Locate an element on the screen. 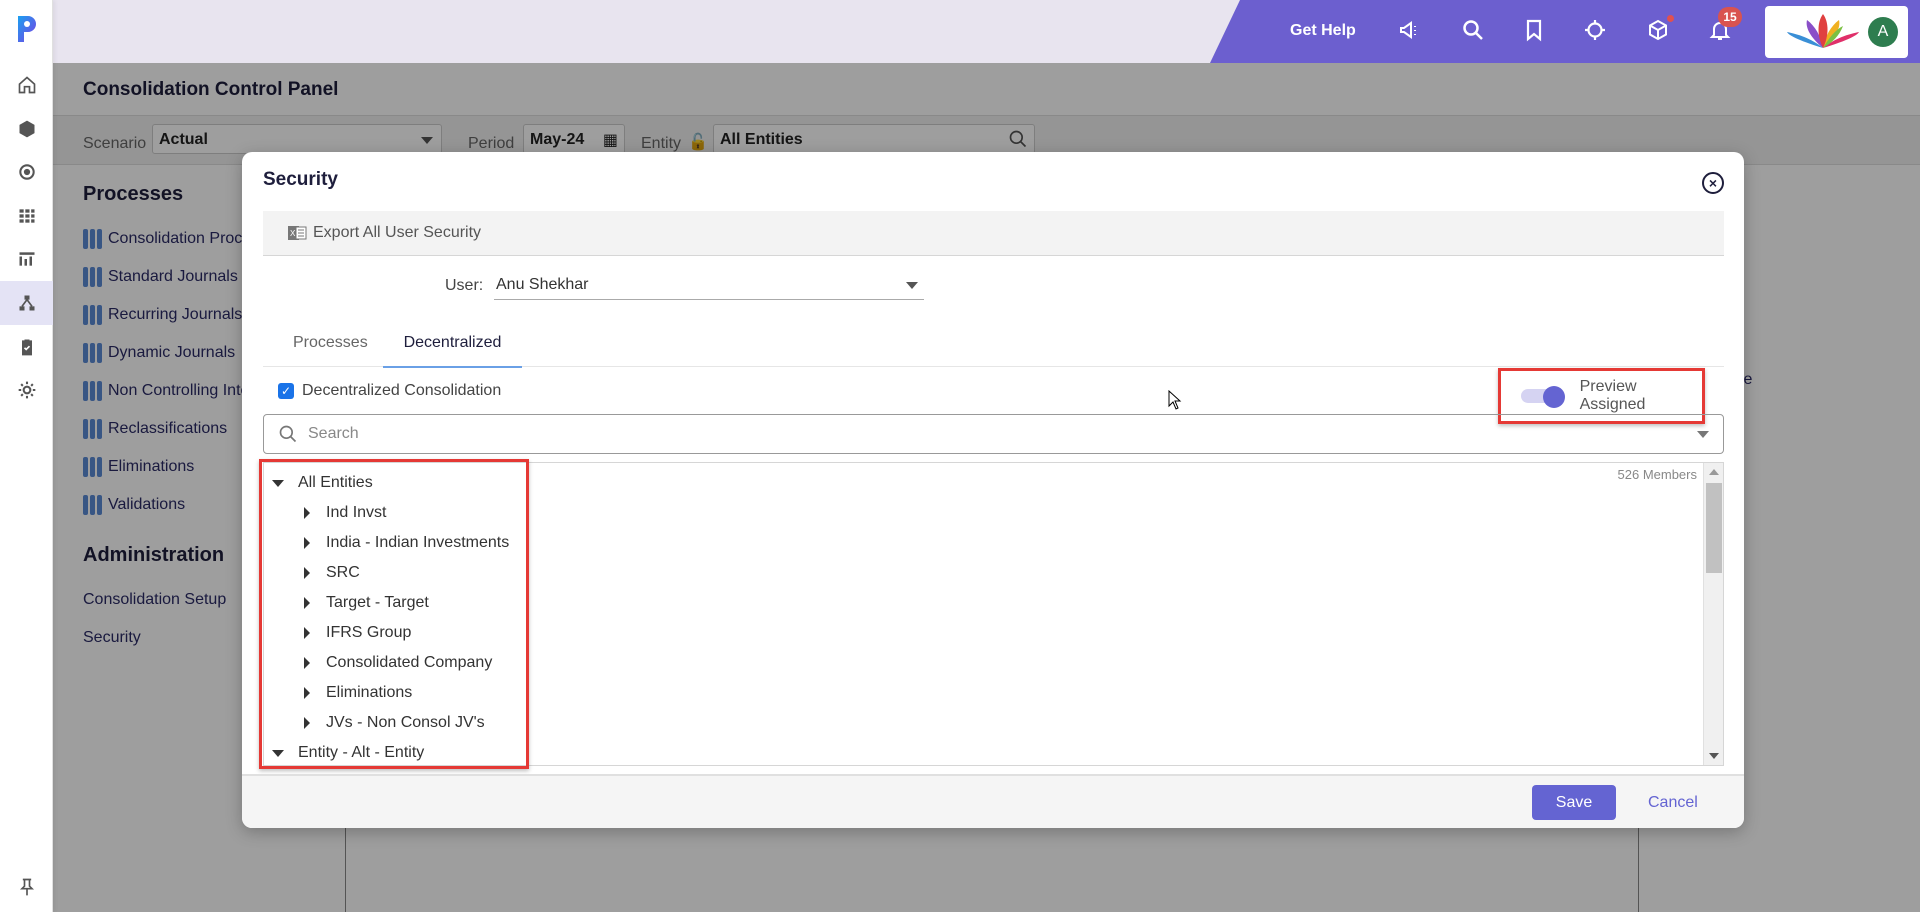  clipboard-check-icon is located at coordinates (26, 347).